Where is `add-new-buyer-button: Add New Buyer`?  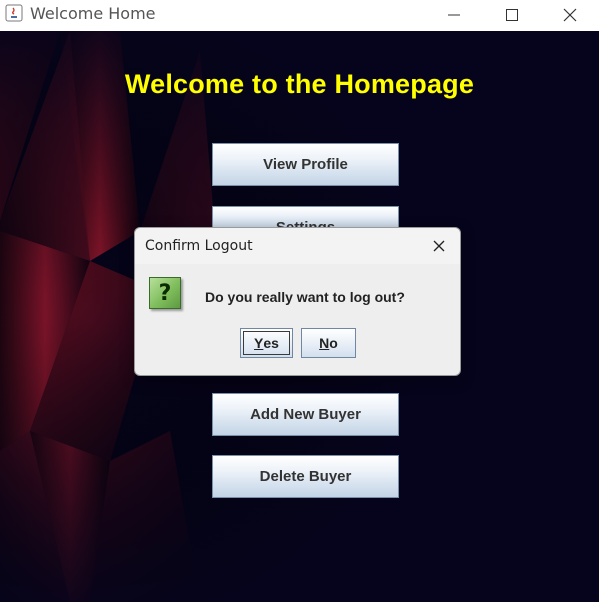
add-new-buyer-button: Add New Buyer is located at coordinates (305, 414).